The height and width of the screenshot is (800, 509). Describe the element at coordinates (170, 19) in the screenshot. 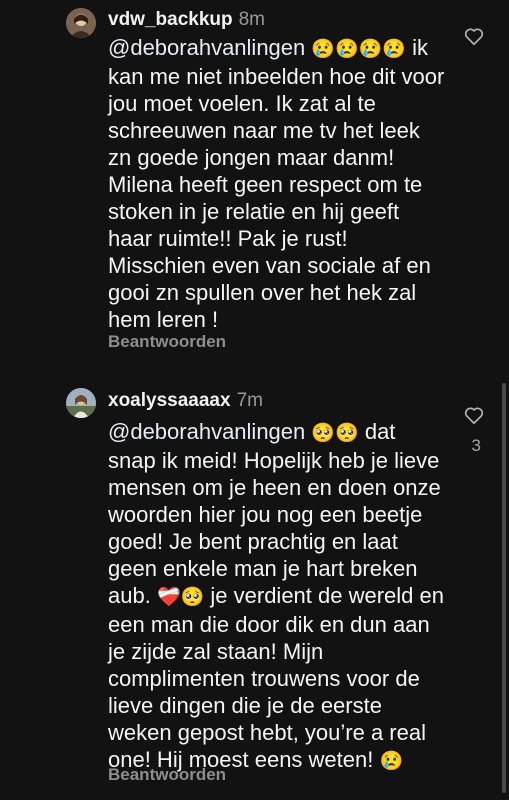

I see `username: vdw_backkup` at that location.